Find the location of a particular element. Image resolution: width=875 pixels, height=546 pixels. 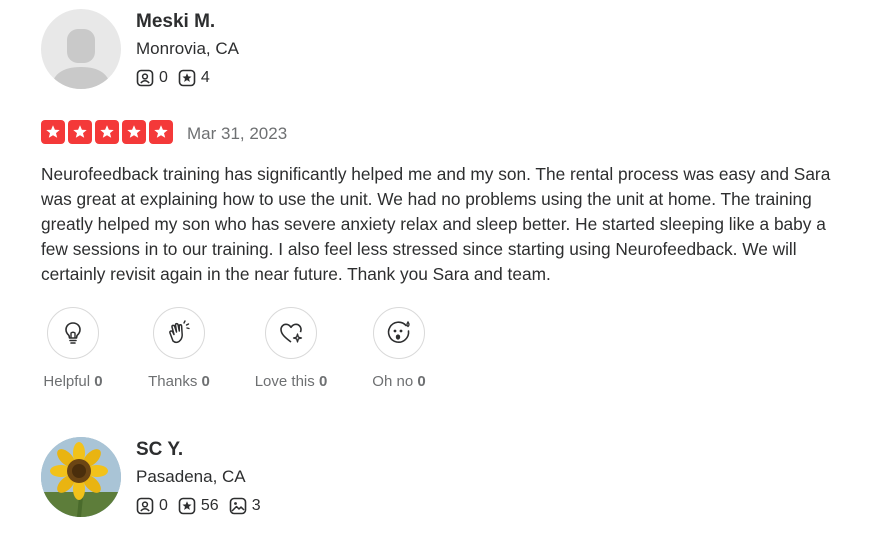

helpful-count: 0 is located at coordinates (98, 381).